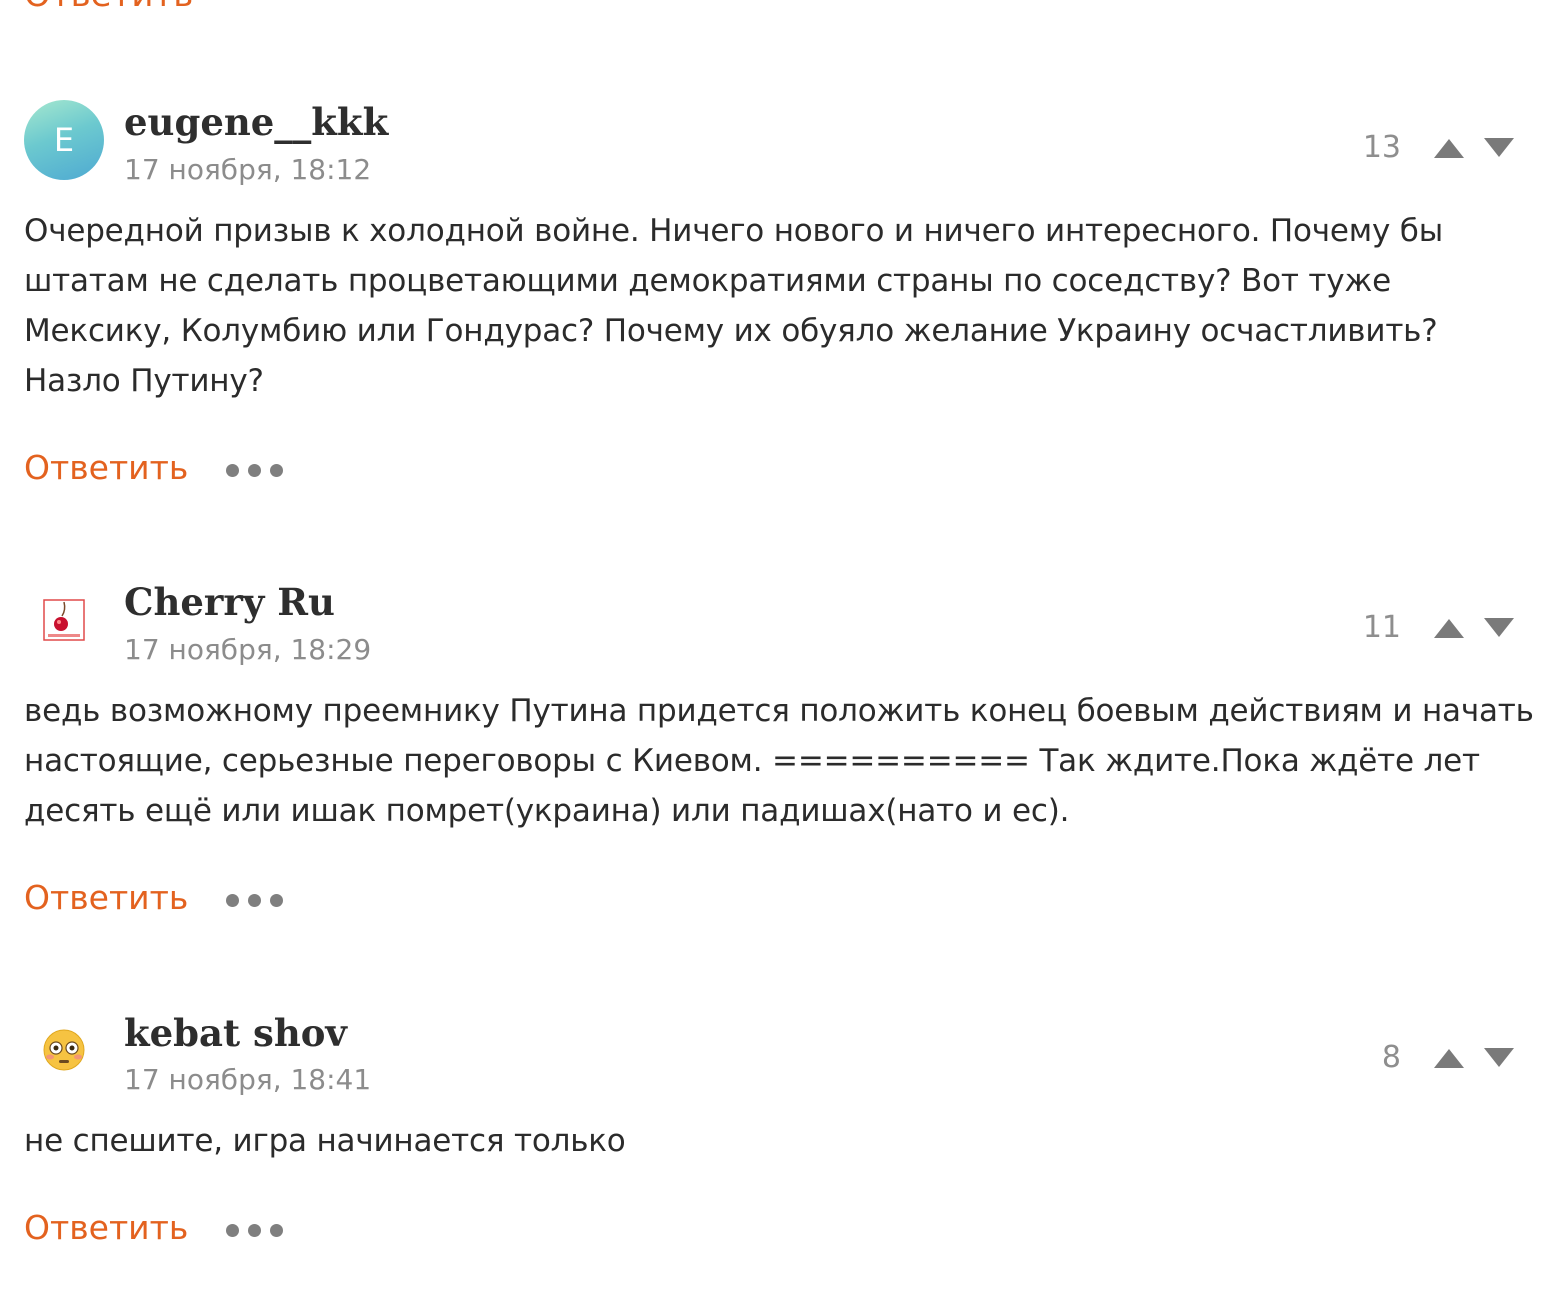 The width and height of the screenshot is (1561, 1291). I want to click on avatar: E, so click(64, 140).